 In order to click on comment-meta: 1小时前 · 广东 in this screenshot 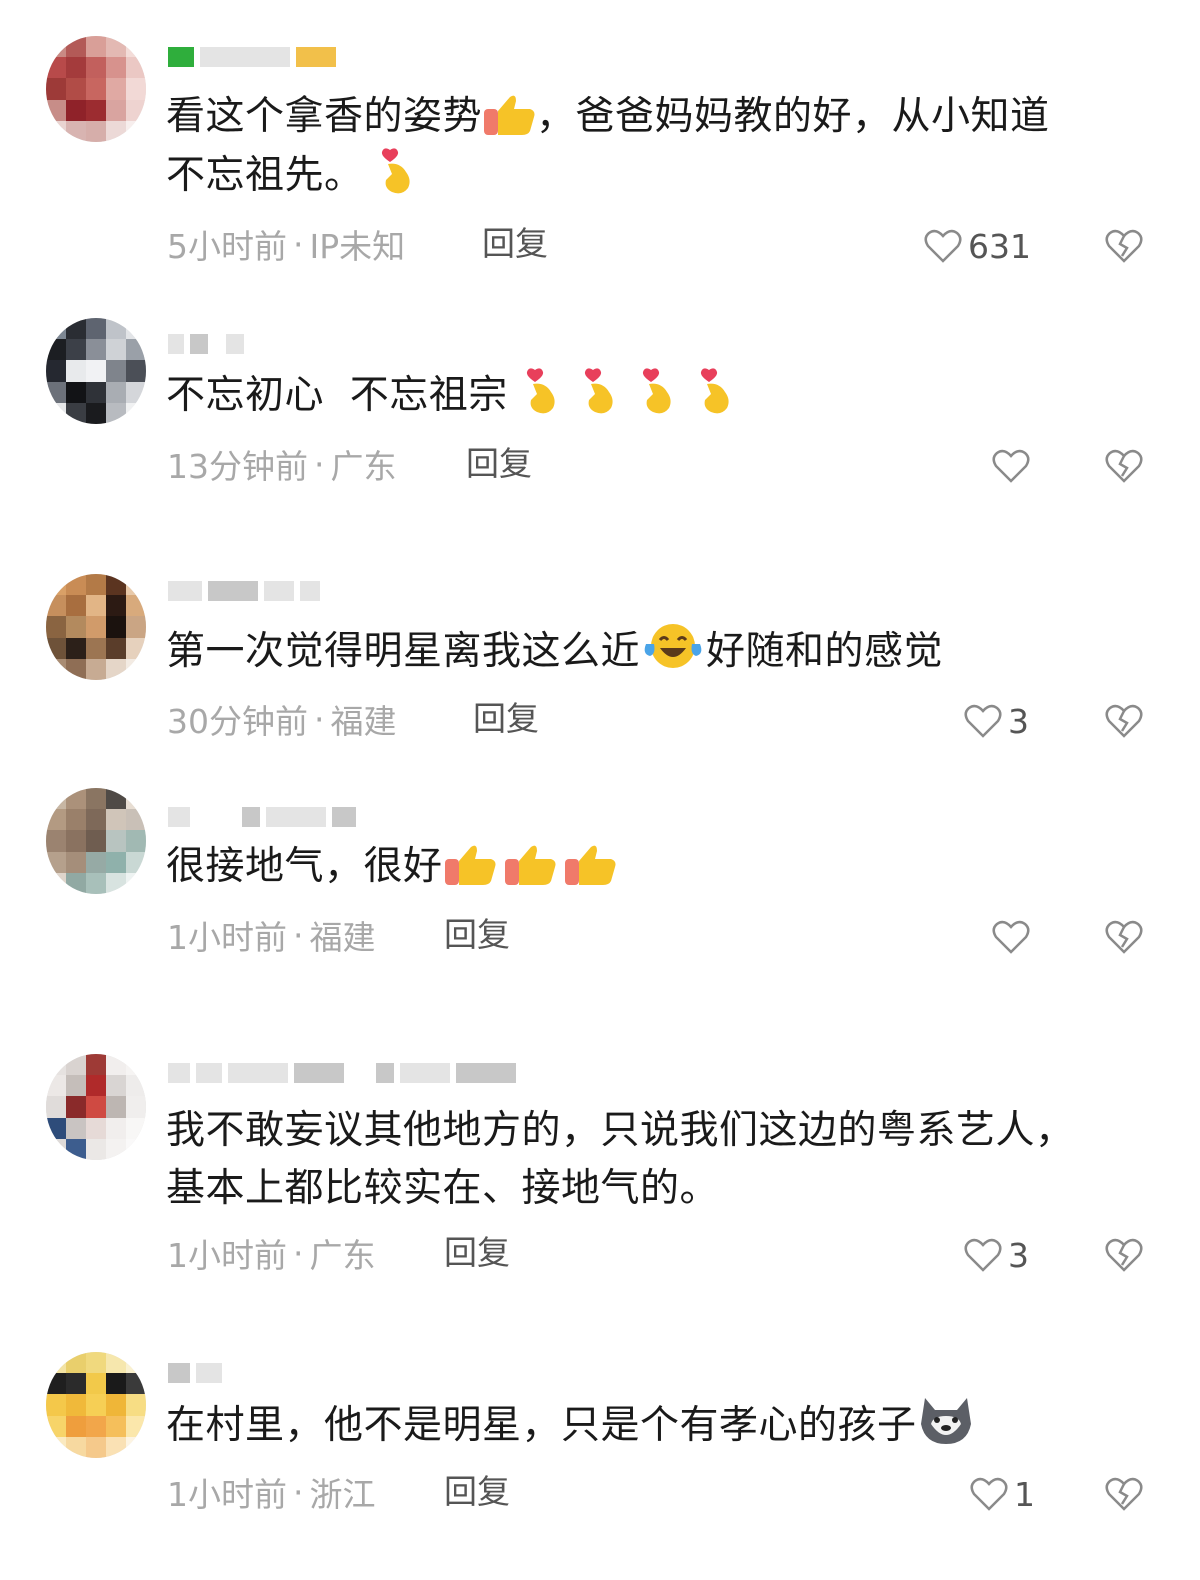, I will do `click(271, 1253)`.